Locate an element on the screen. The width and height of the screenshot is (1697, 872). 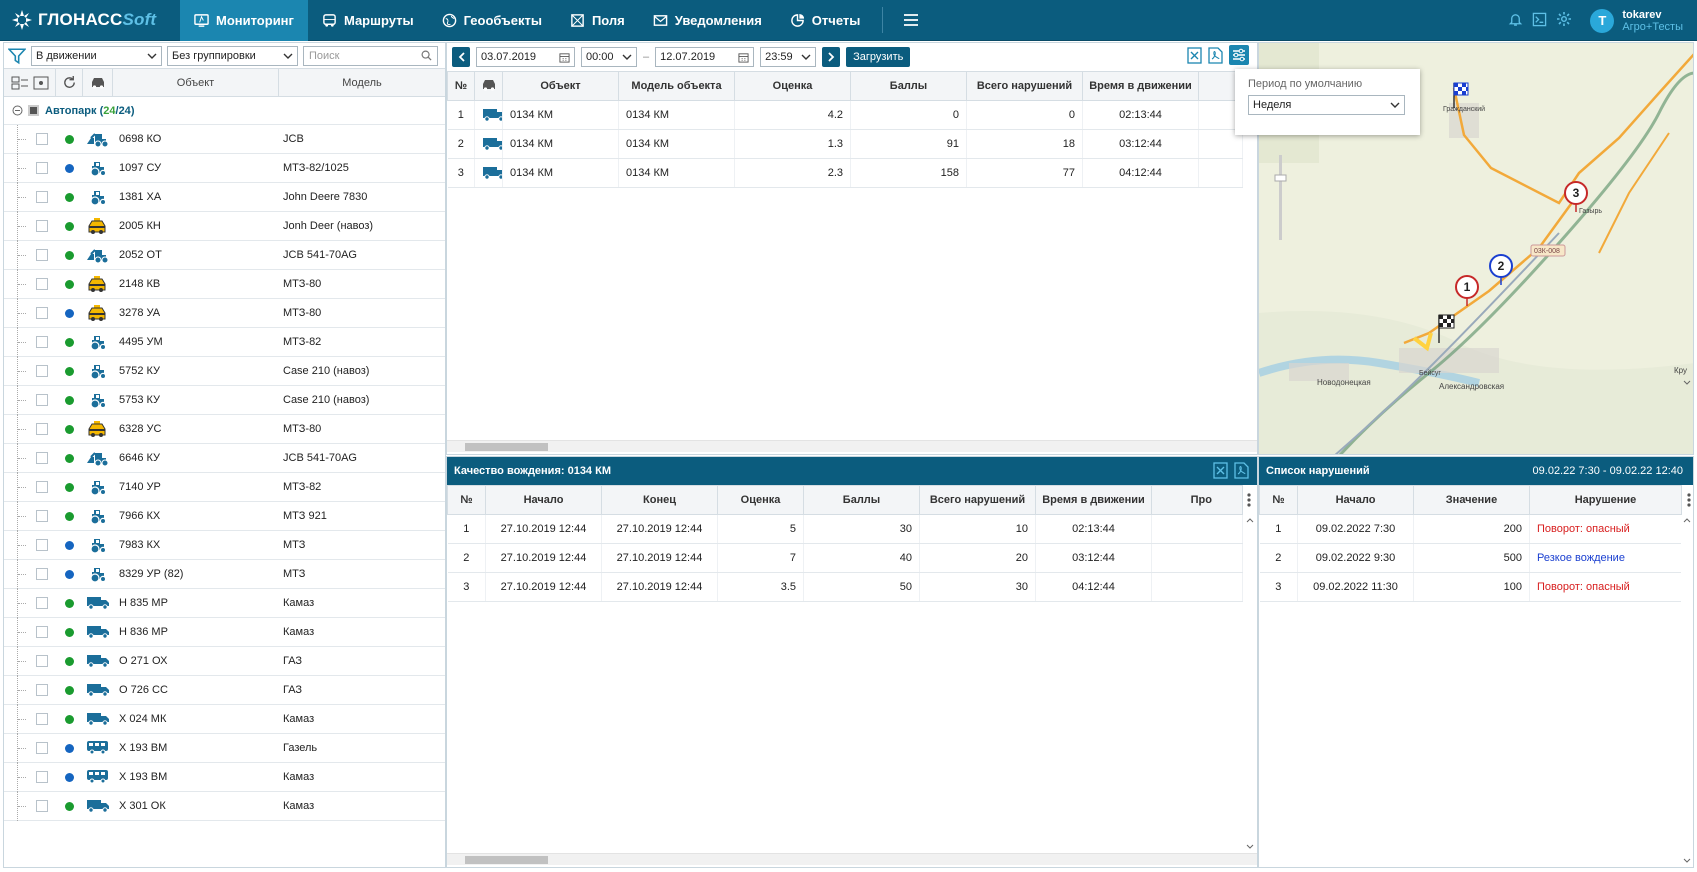
nav-monitoring: Мониторинг is located at coordinates (244, 20).